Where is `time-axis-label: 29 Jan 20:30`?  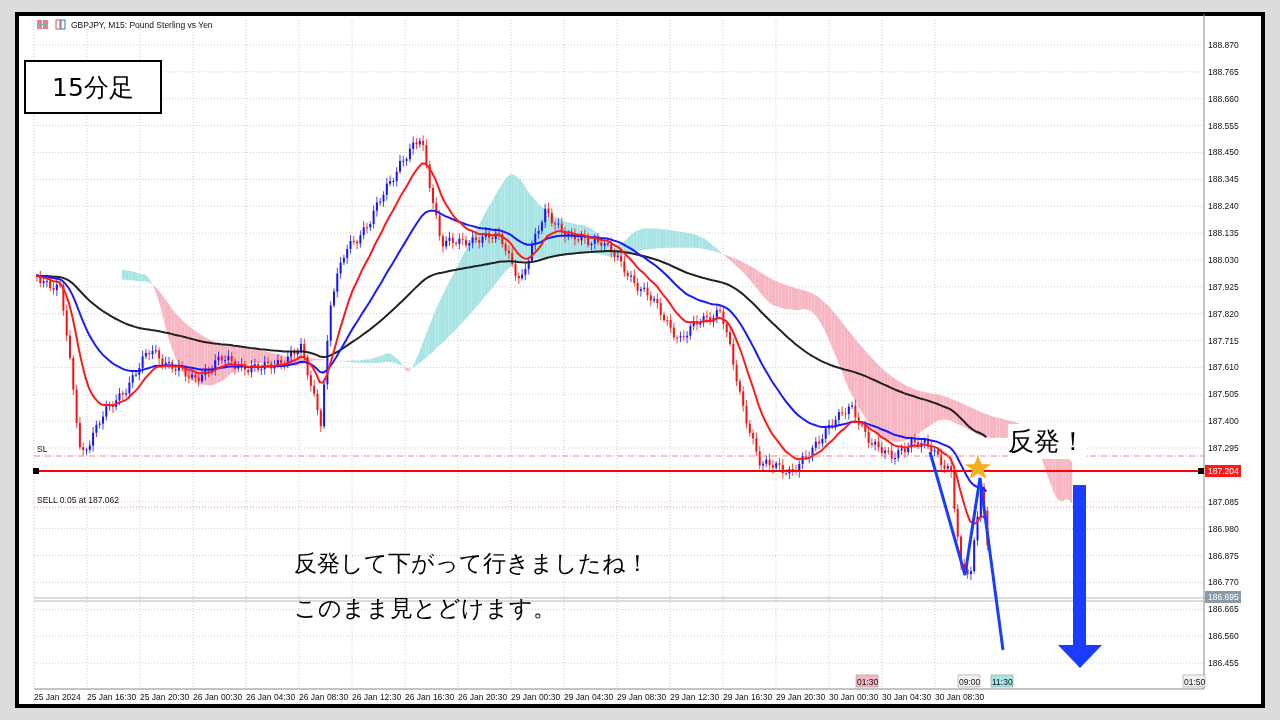
time-axis-label: 29 Jan 20:30 is located at coordinates (801, 697).